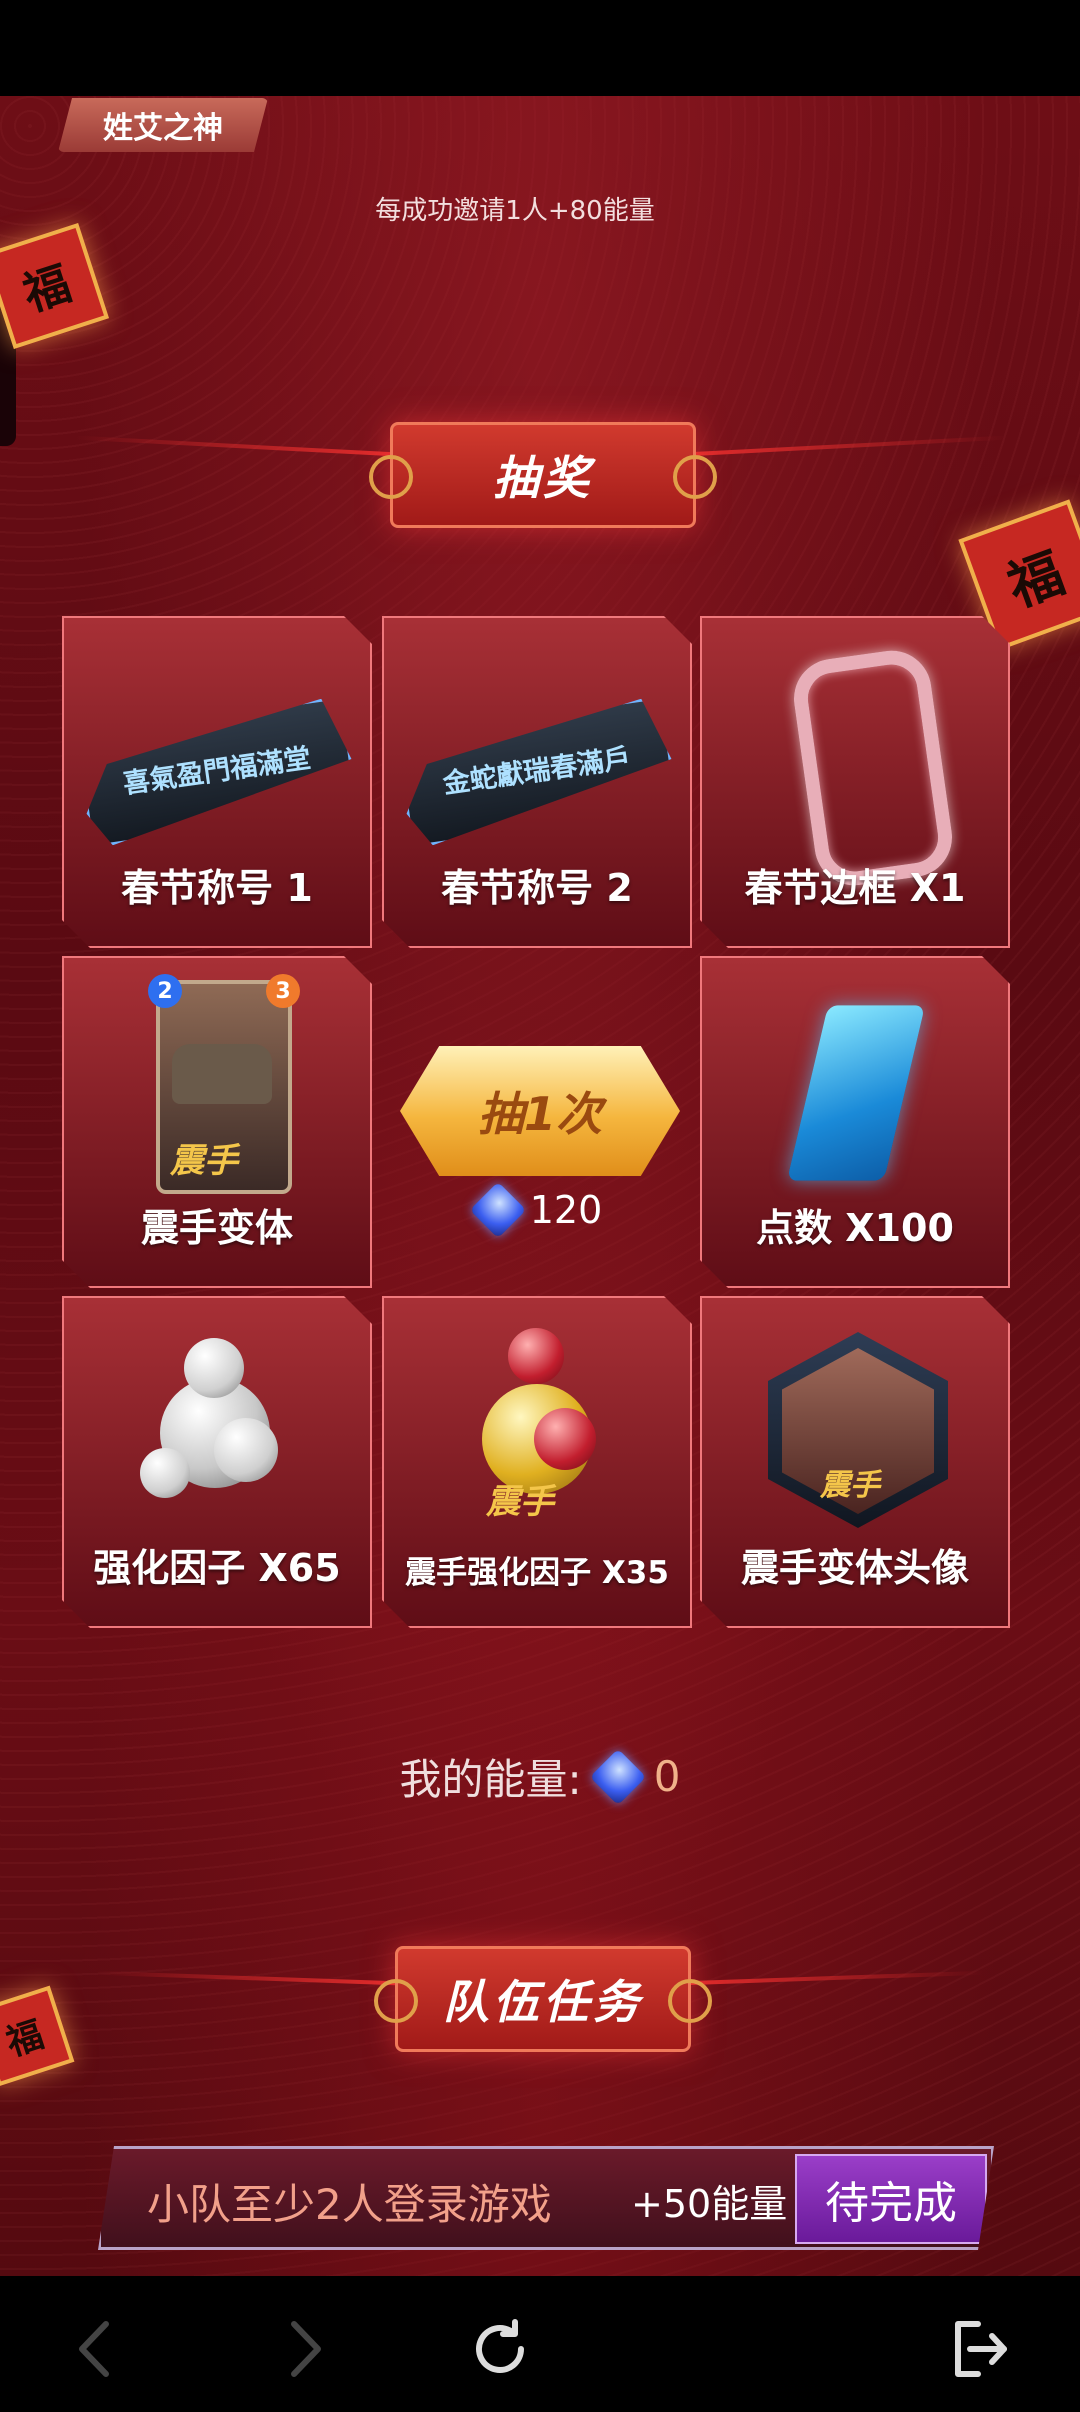  What do you see at coordinates (543, 1999) in the screenshot?
I see `team-tasks-title-banner: 队伍任务` at bounding box center [543, 1999].